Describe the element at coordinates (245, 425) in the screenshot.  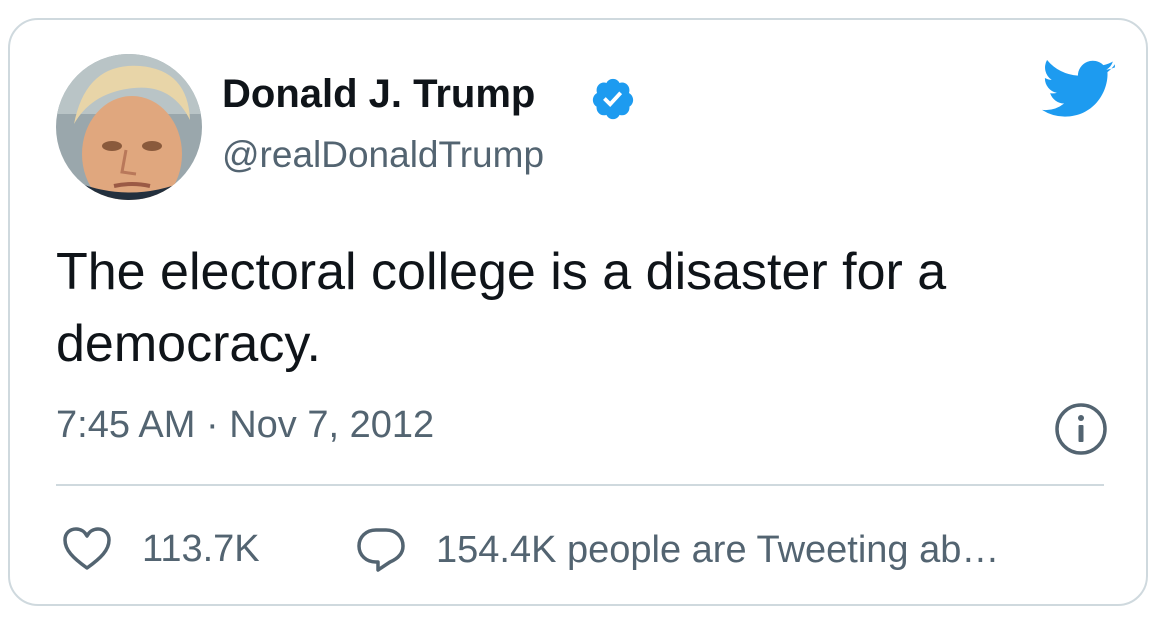
I see `tweet-timestamp: 7:45 AM · Nov 7, 2012` at that location.